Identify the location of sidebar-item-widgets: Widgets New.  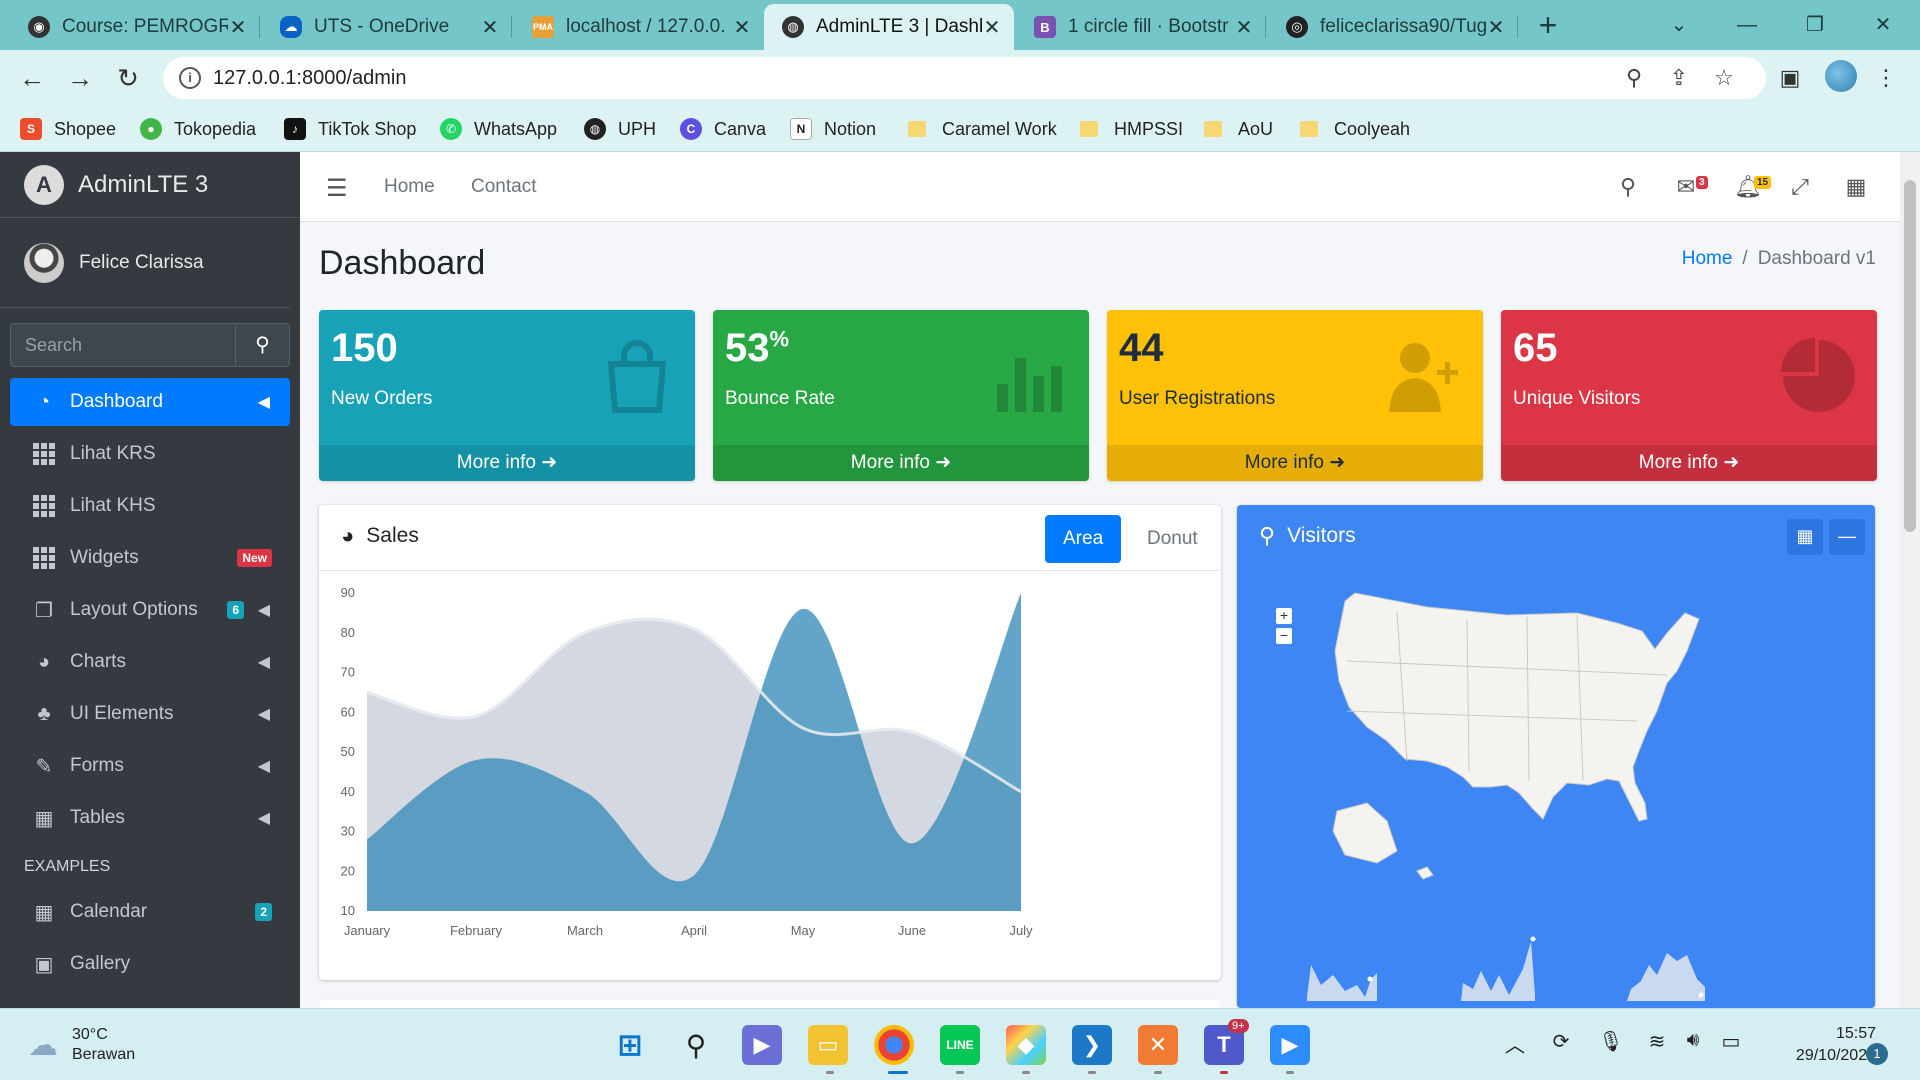
(150, 558).